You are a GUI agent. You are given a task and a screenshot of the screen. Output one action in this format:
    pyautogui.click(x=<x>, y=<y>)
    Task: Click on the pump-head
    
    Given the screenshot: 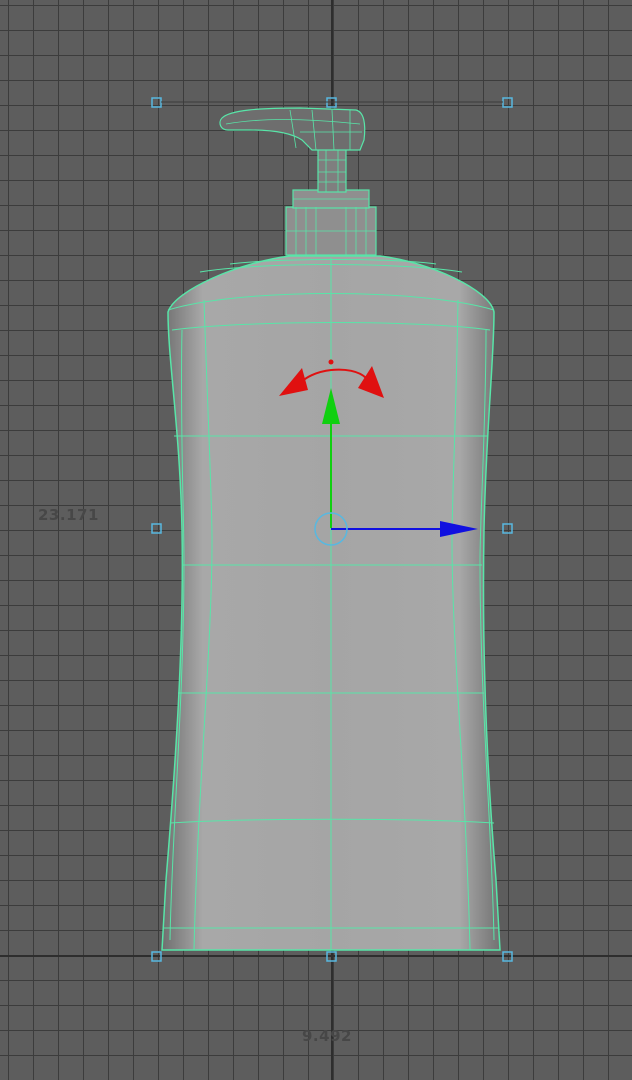 What is the action you would take?
    pyautogui.click(x=292, y=129)
    